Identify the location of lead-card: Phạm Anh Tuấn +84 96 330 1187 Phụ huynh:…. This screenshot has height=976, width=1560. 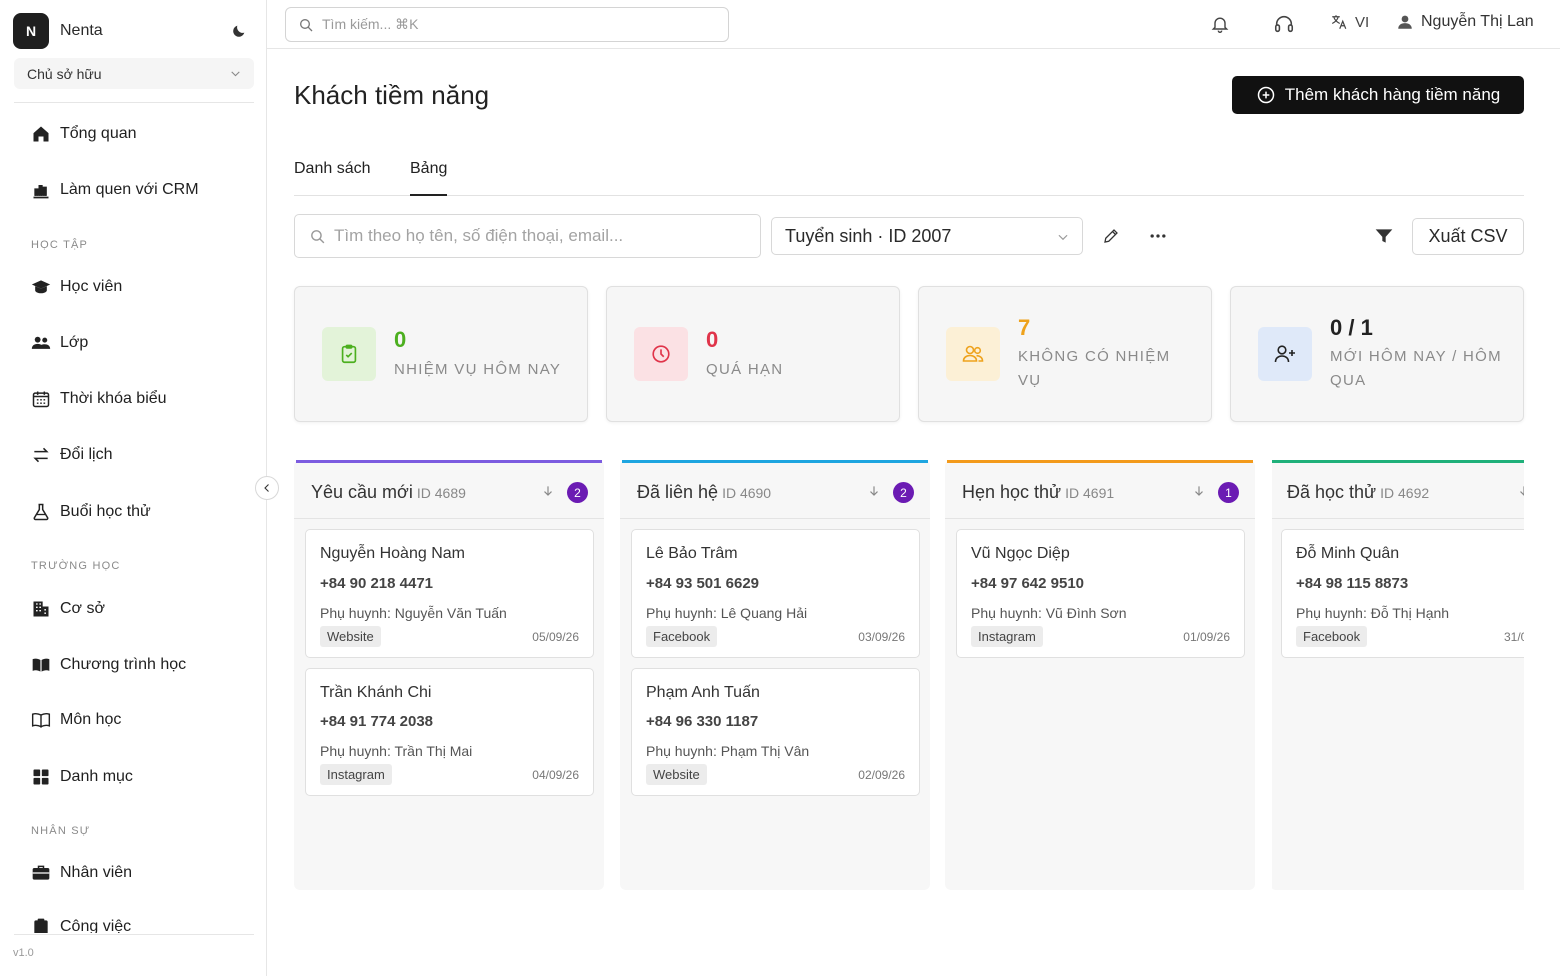
(775, 732).